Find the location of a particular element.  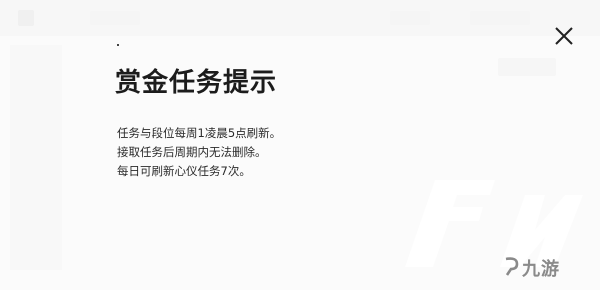

dialog-title: 赏金任务提示 is located at coordinates (196, 83).